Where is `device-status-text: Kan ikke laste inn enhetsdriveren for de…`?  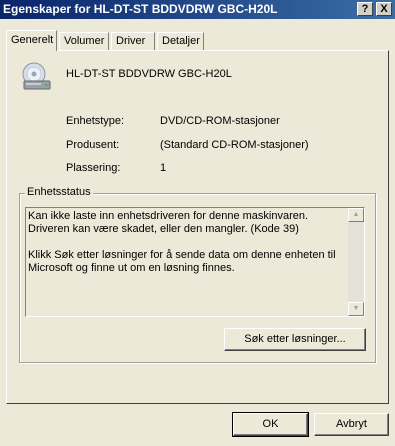
device-status-text: Kan ikke laste inn enhetsdriveren for de… is located at coordinates (187, 249).